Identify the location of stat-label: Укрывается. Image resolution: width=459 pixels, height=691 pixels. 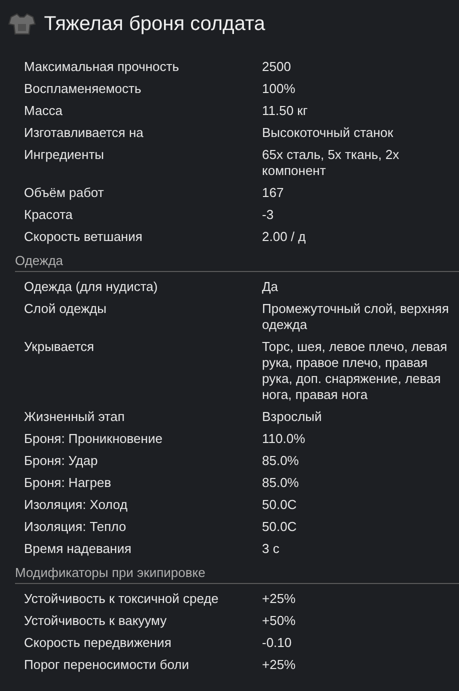
(60, 347).